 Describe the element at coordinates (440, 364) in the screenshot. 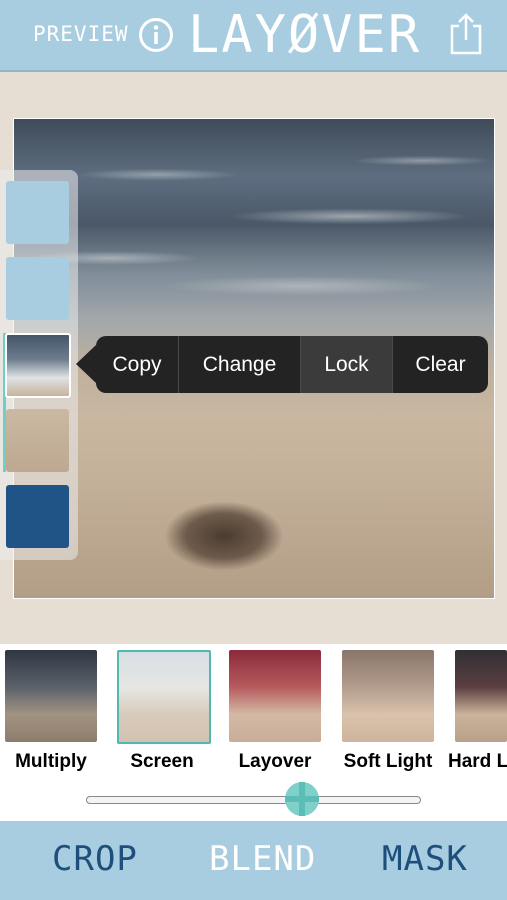

I see `menu-clear: Clear` at that location.